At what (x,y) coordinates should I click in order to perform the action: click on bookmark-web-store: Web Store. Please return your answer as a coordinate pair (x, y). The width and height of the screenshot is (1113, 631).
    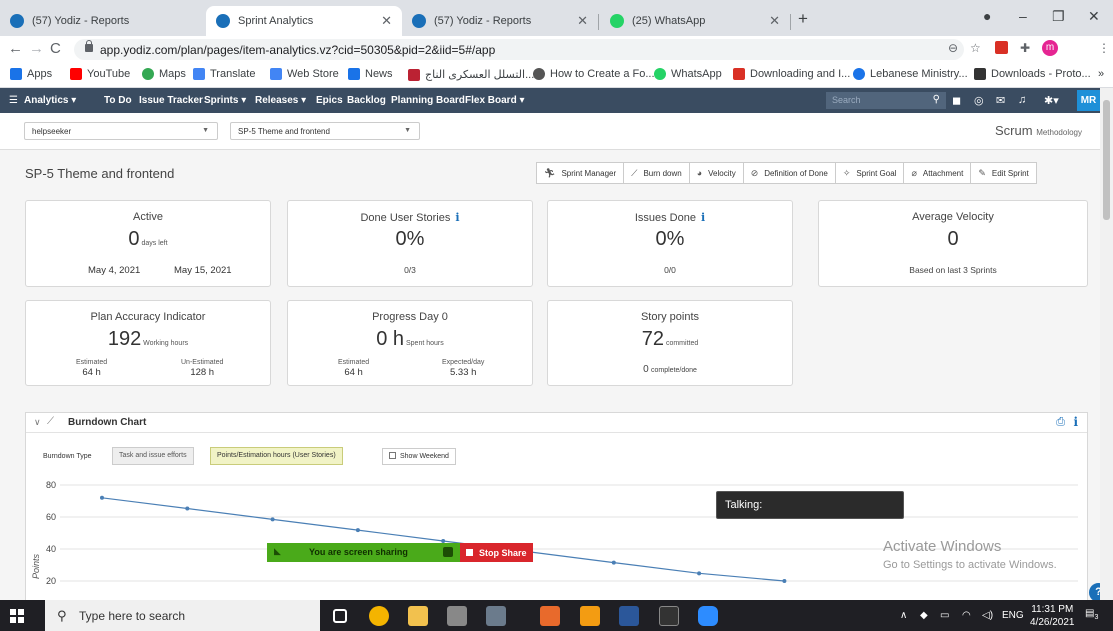
    Looking at the image, I should click on (304, 74).